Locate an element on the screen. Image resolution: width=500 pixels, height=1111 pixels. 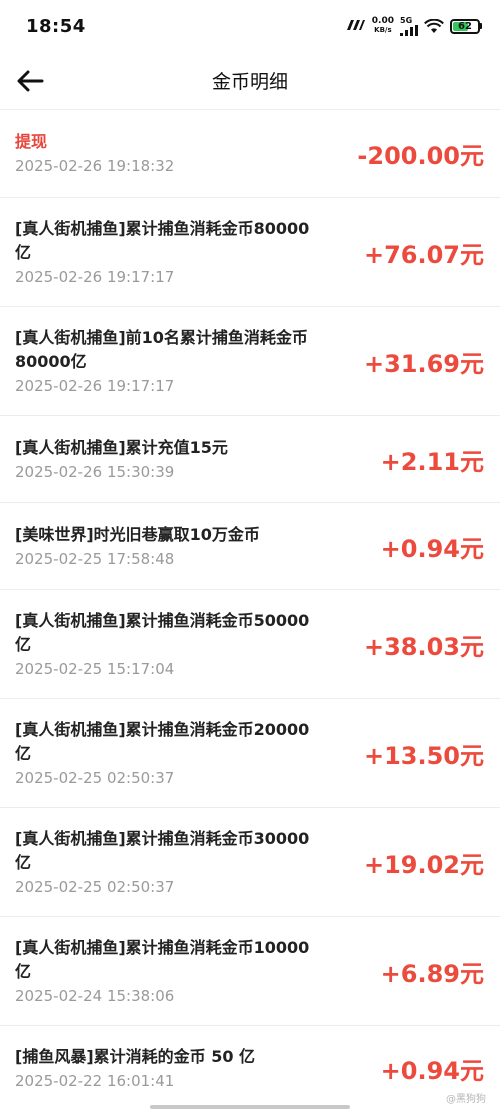
item-title: [真人街机捕鱼]累计捕鱼消耗金币20000亿 is located at coordinates (162, 741).